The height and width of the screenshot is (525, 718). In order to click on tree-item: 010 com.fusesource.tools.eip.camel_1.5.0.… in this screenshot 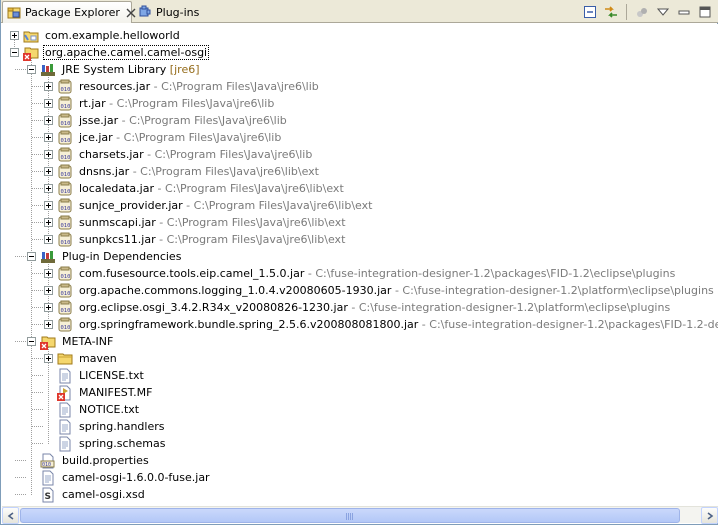, I will do `click(360, 273)`.